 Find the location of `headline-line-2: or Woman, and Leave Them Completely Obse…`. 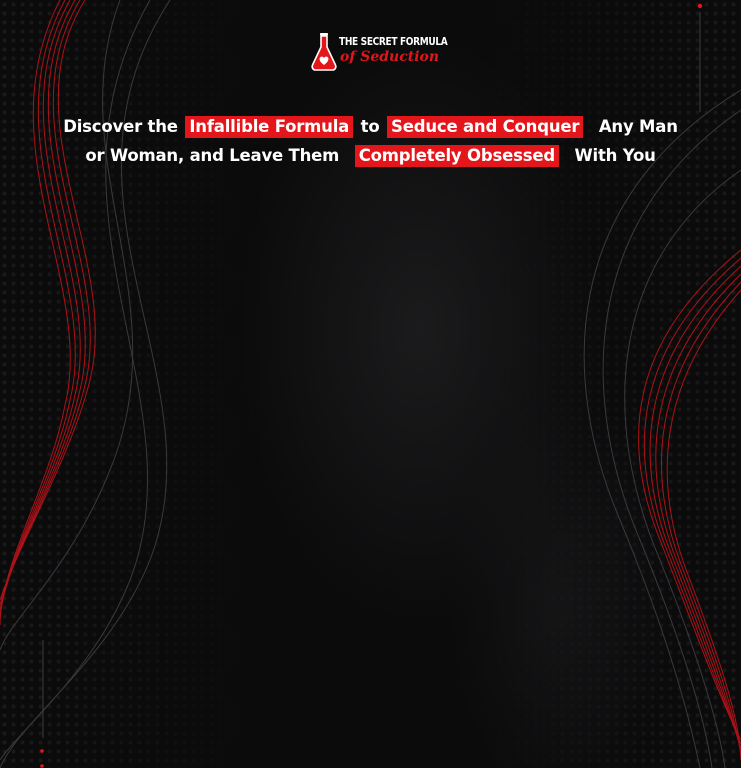

headline-line-2: or Woman, and Leave Them Completely Obse… is located at coordinates (370, 155).